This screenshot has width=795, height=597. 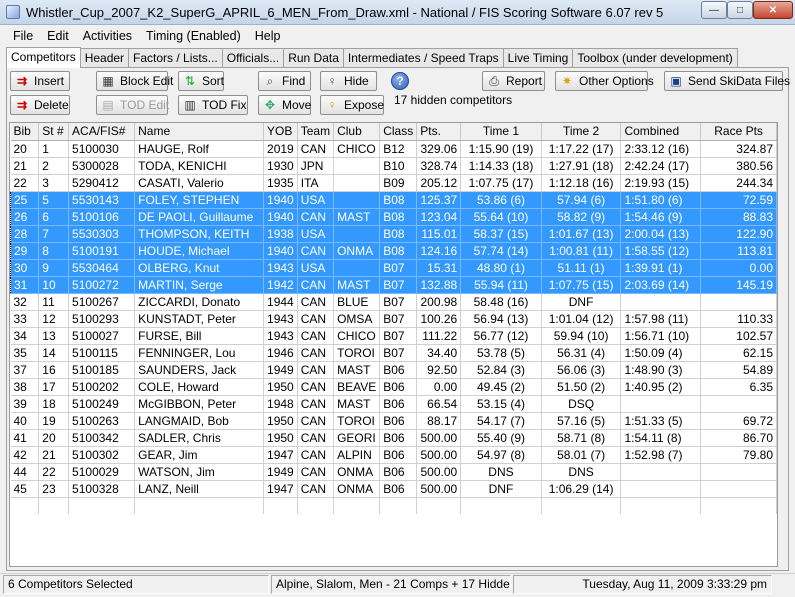 What do you see at coordinates (102, 285) in the screenshot?
I see `cell-fis-number: 5100272` at bounding box center [102, 285].